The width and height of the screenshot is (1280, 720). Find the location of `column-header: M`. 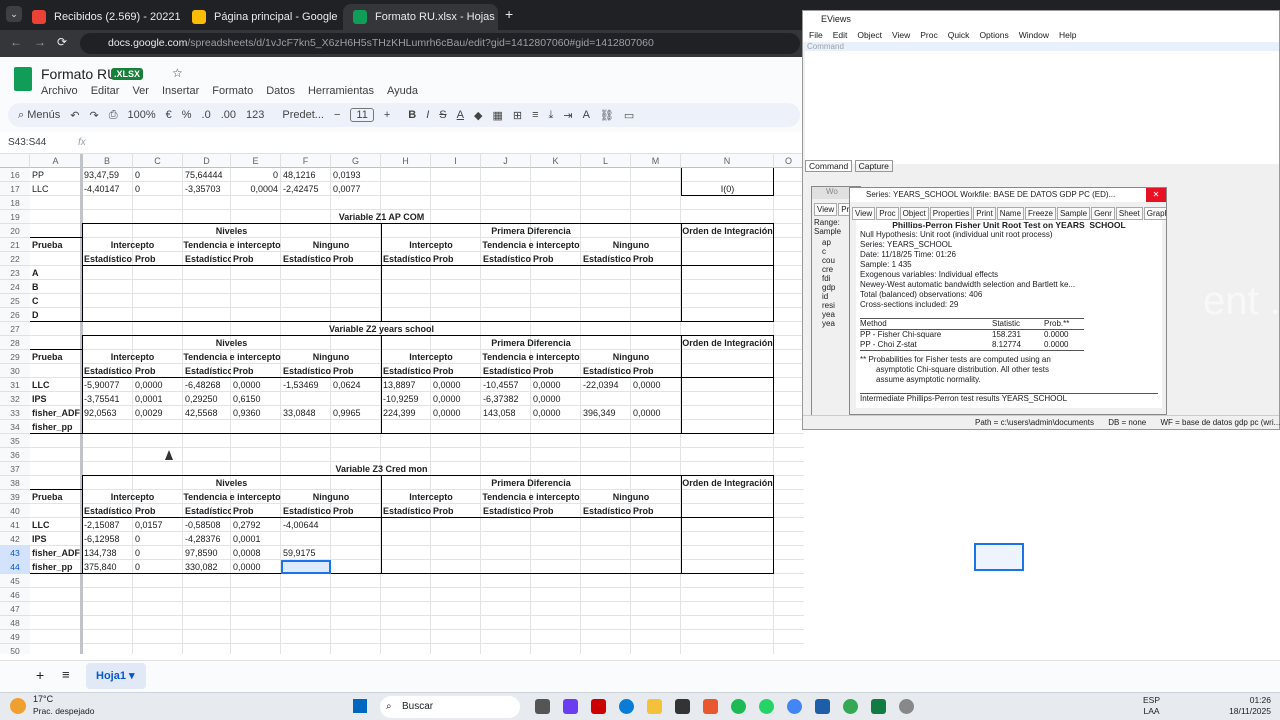

column-header: M is located at coordinates (656, 161).